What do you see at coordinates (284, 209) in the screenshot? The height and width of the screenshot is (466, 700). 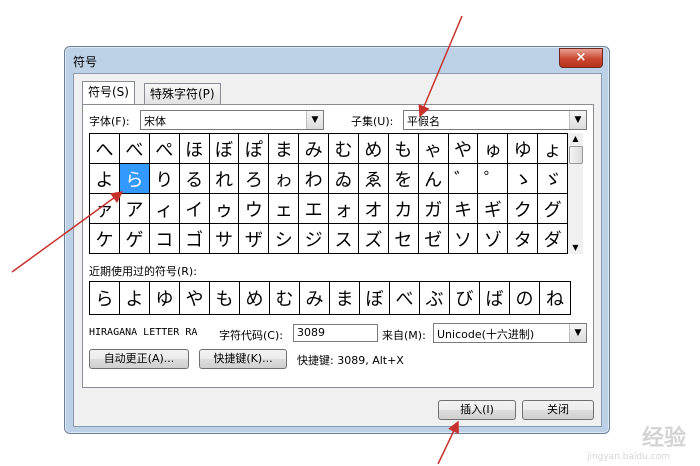 I see `symbol-cell: ェ` at bounding box center [284, 209].